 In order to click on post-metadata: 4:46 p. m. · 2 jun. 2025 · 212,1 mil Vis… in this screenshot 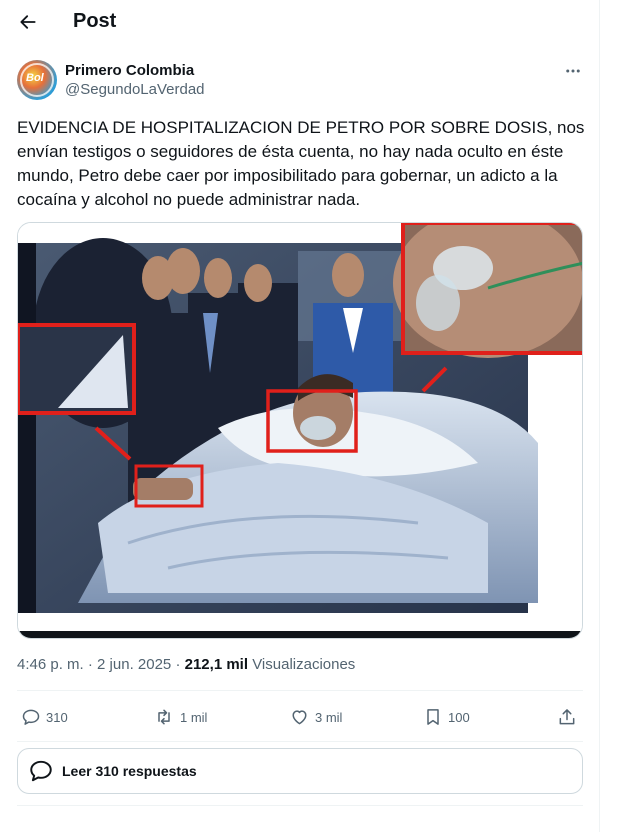, I will do `click(186, 664)`.